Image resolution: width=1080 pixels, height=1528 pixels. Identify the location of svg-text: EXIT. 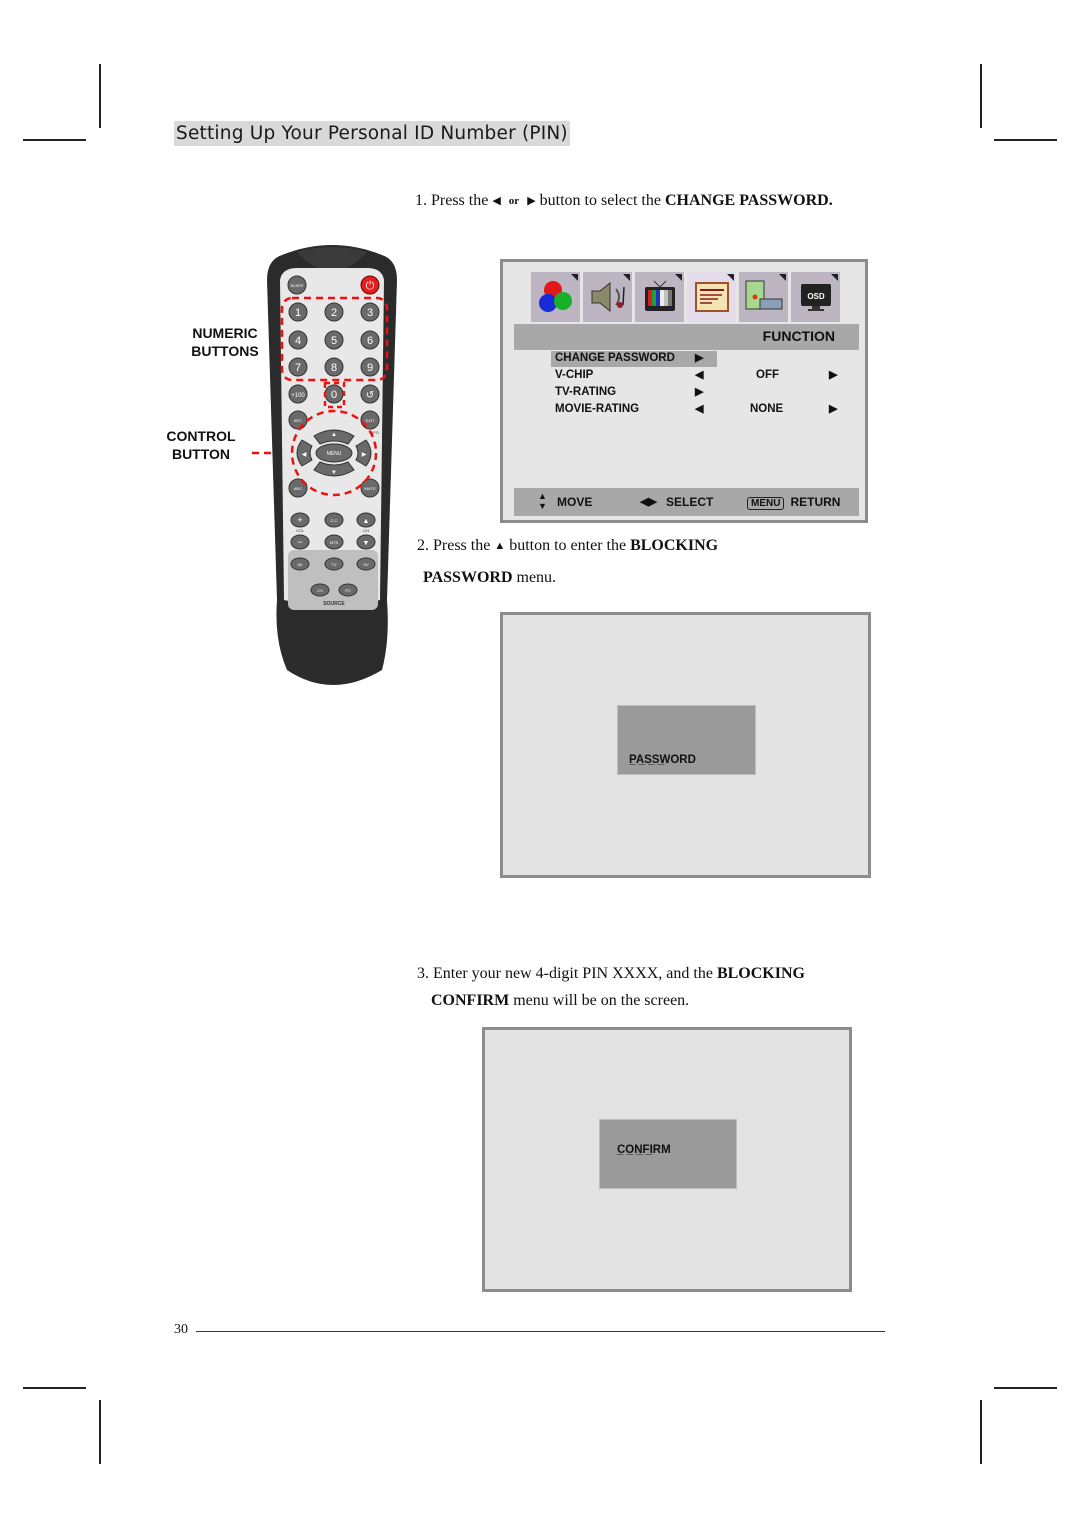
(370, 420).